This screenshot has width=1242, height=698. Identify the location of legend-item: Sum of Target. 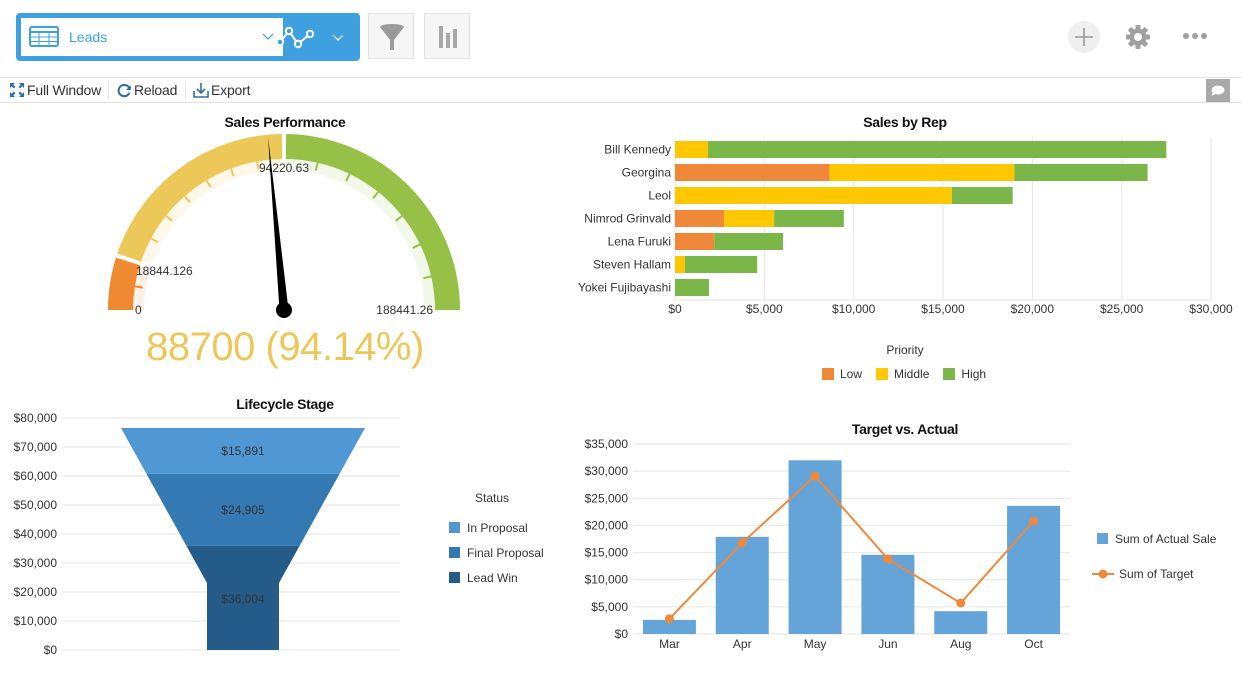
(1154, 573).